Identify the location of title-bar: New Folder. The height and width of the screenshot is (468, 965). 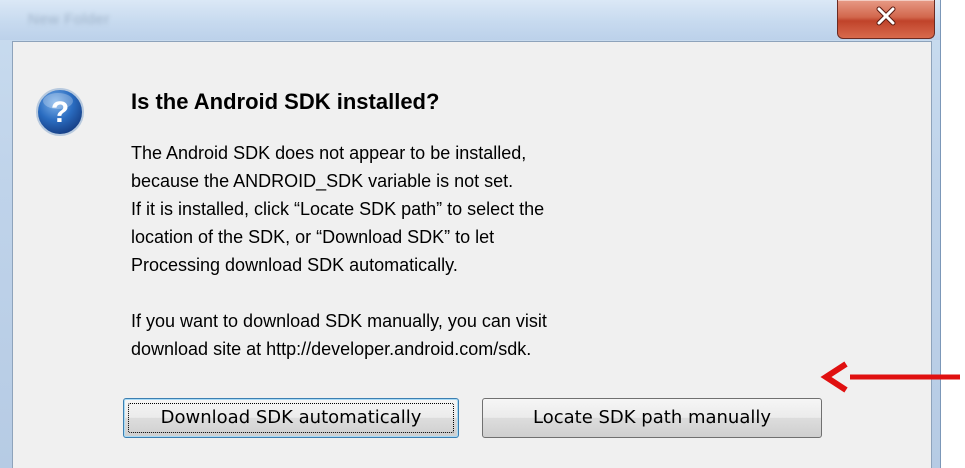
(470, 20).